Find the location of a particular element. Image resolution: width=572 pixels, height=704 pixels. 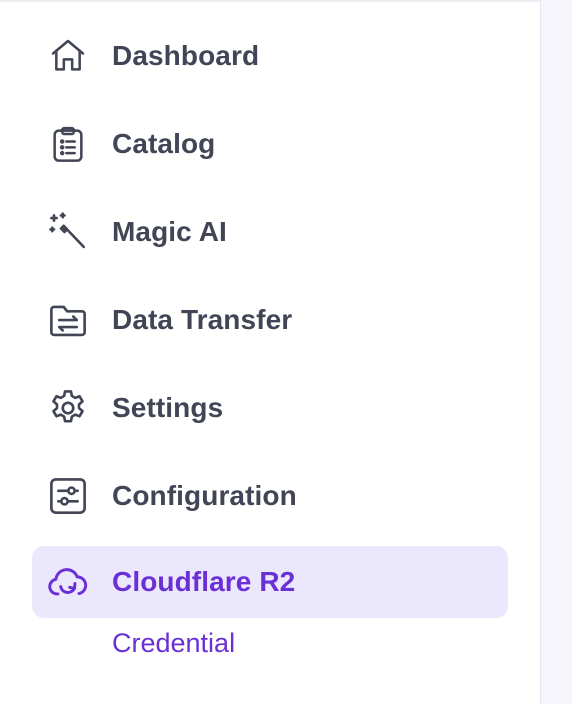

sidebar-item-dashboard: Dashboard is located at coordinates (270, 56).